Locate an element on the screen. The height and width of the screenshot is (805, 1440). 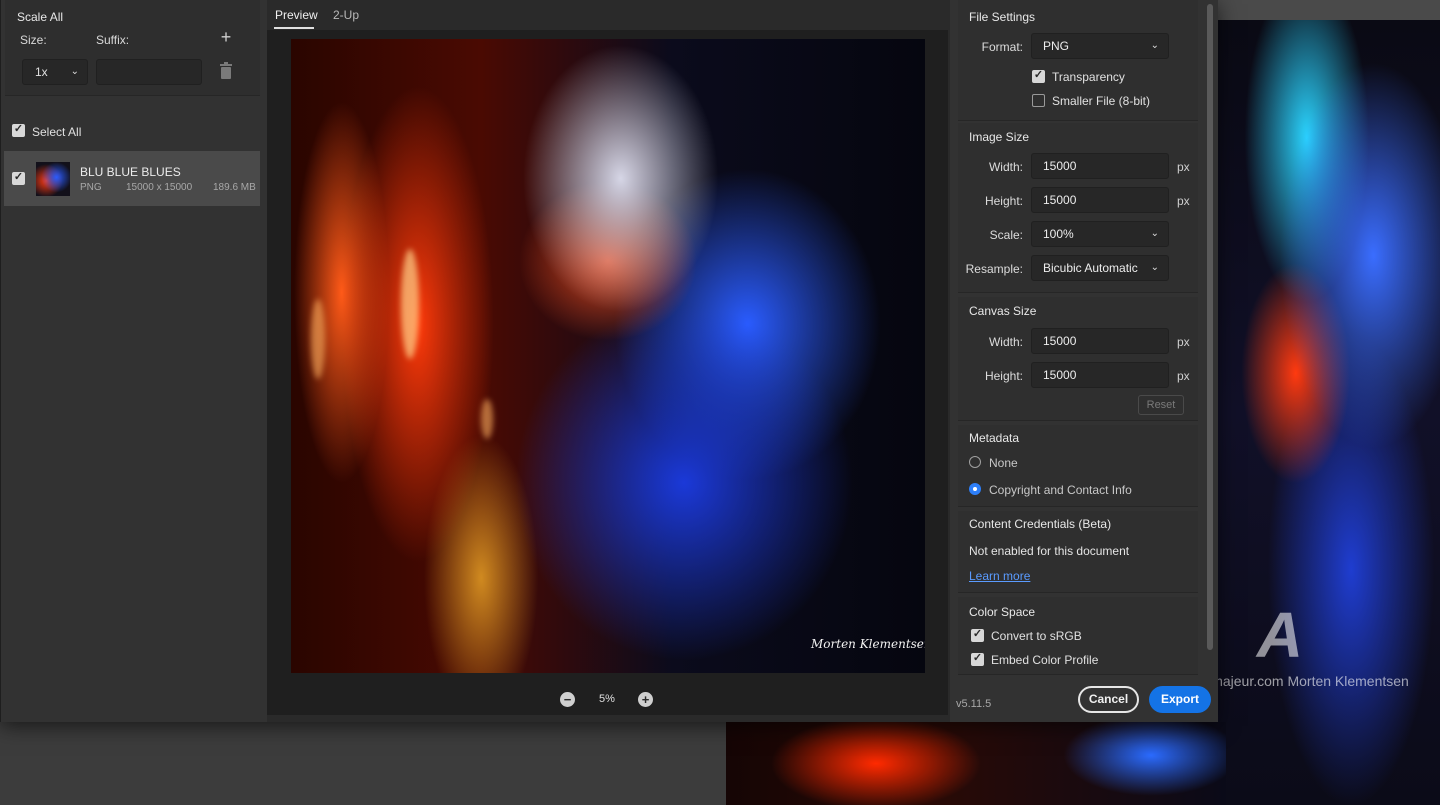
version-label: v5.11.5 is located at coordinates (974, 704).